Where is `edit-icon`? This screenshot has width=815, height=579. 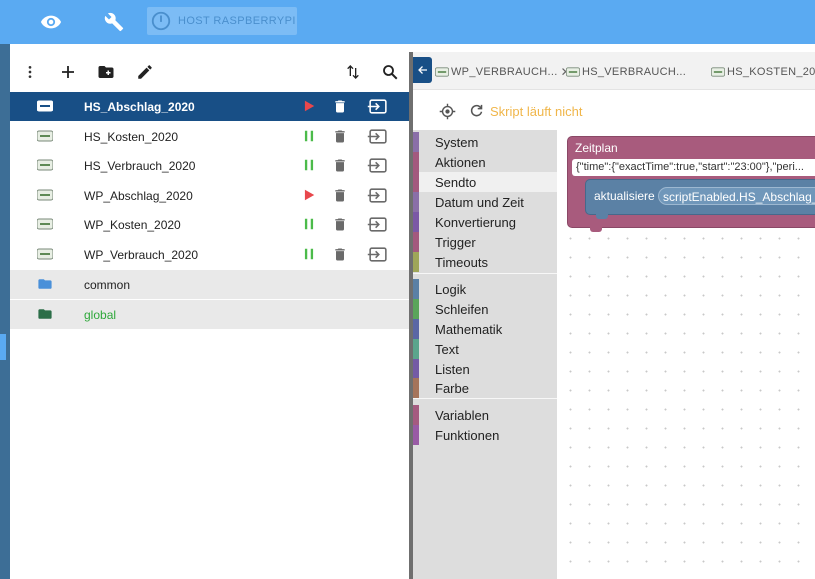 edit-icon is located at coordinates (145, 72).